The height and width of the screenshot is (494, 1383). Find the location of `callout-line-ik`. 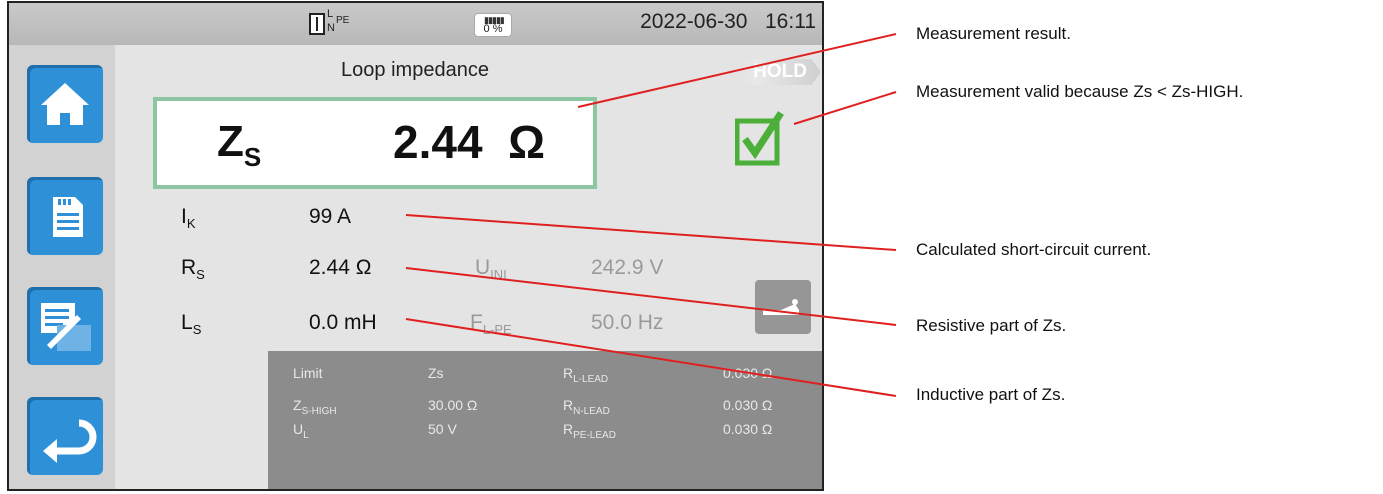

callout-line-ik is located at coordinates (651, 232).